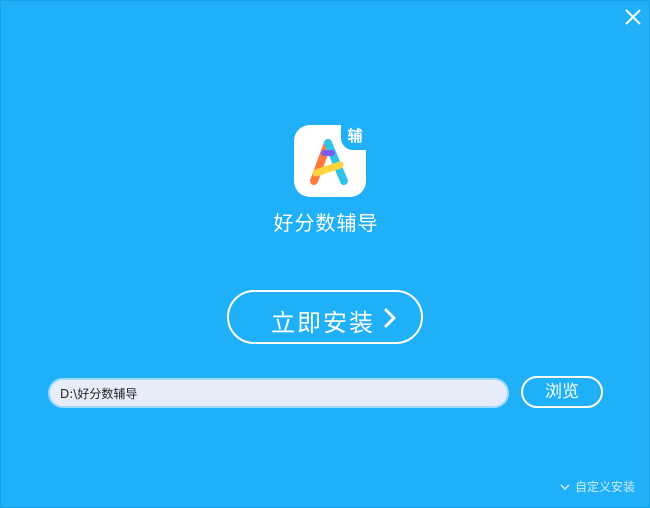 The height and width of the screenshot is (508, 650). I want to click on close-icon, so click(633, 17).